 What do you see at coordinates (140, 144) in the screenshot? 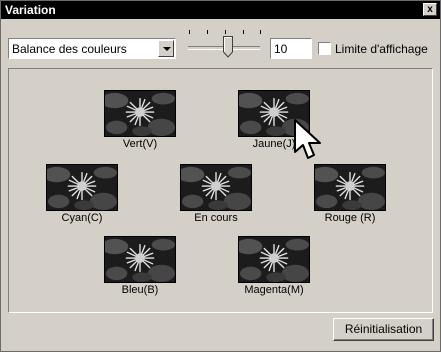
I see `variation-label: Vert(V)` at bounding box center [140, 144].